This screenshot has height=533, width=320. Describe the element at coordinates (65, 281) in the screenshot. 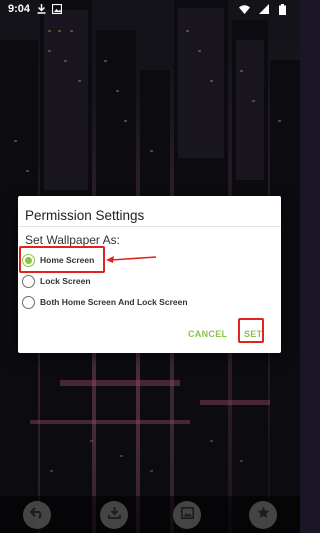

I see `option-label: Lock Screen` at that location.